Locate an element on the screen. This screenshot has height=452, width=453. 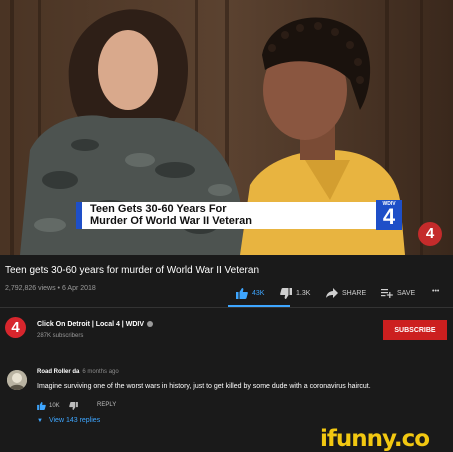
save-button: SAVE is located at coordinates (398, 293).